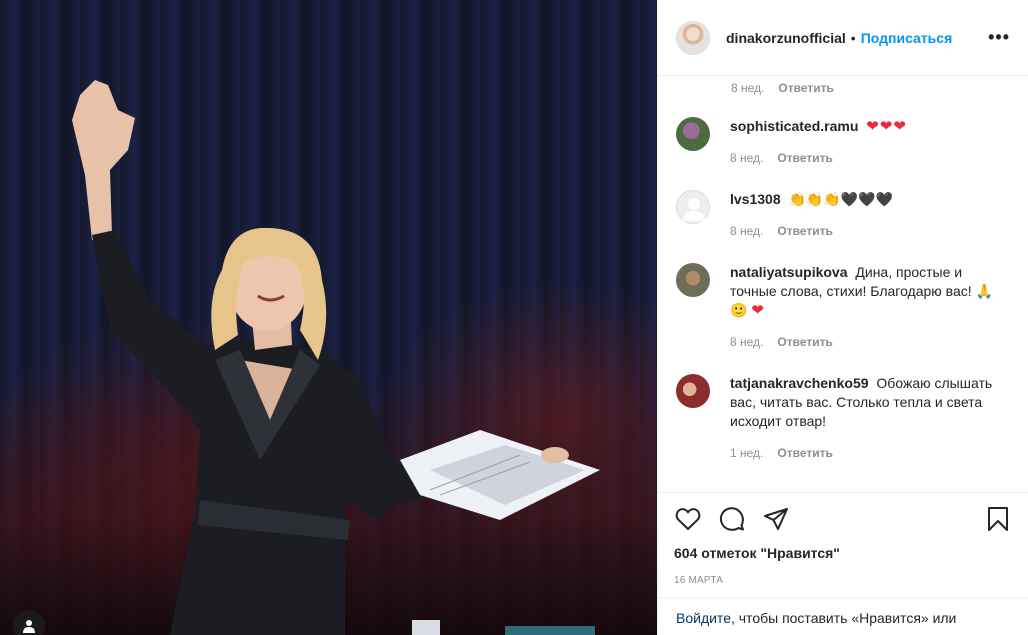 The height and width of the screenshot is (635, 1028). What do you see at coordinates (843, 142) in the screenshot?
I see `comment-item: sophisticated.ramu ❤❤❤ 8 нед. Ответить` at bounding box center [843, 142].